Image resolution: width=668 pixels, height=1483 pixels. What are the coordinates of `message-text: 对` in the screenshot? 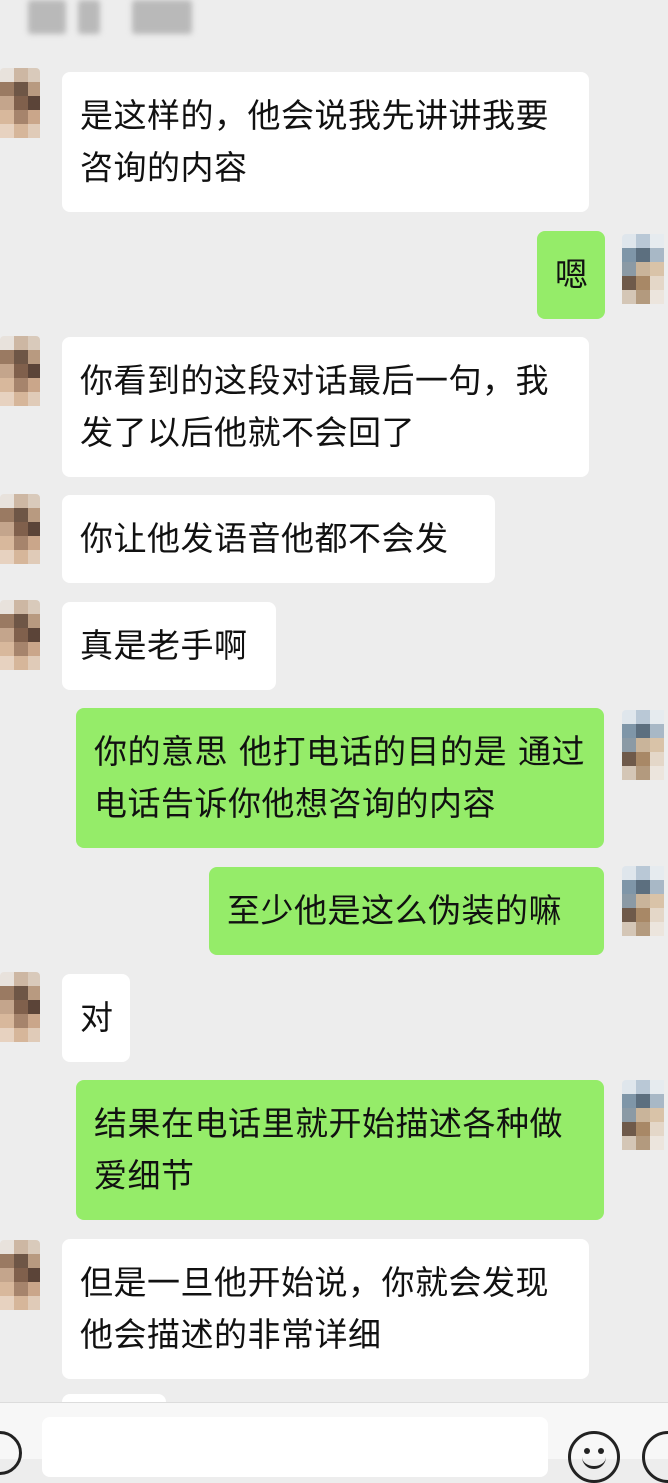 It's located at (97, 1017).